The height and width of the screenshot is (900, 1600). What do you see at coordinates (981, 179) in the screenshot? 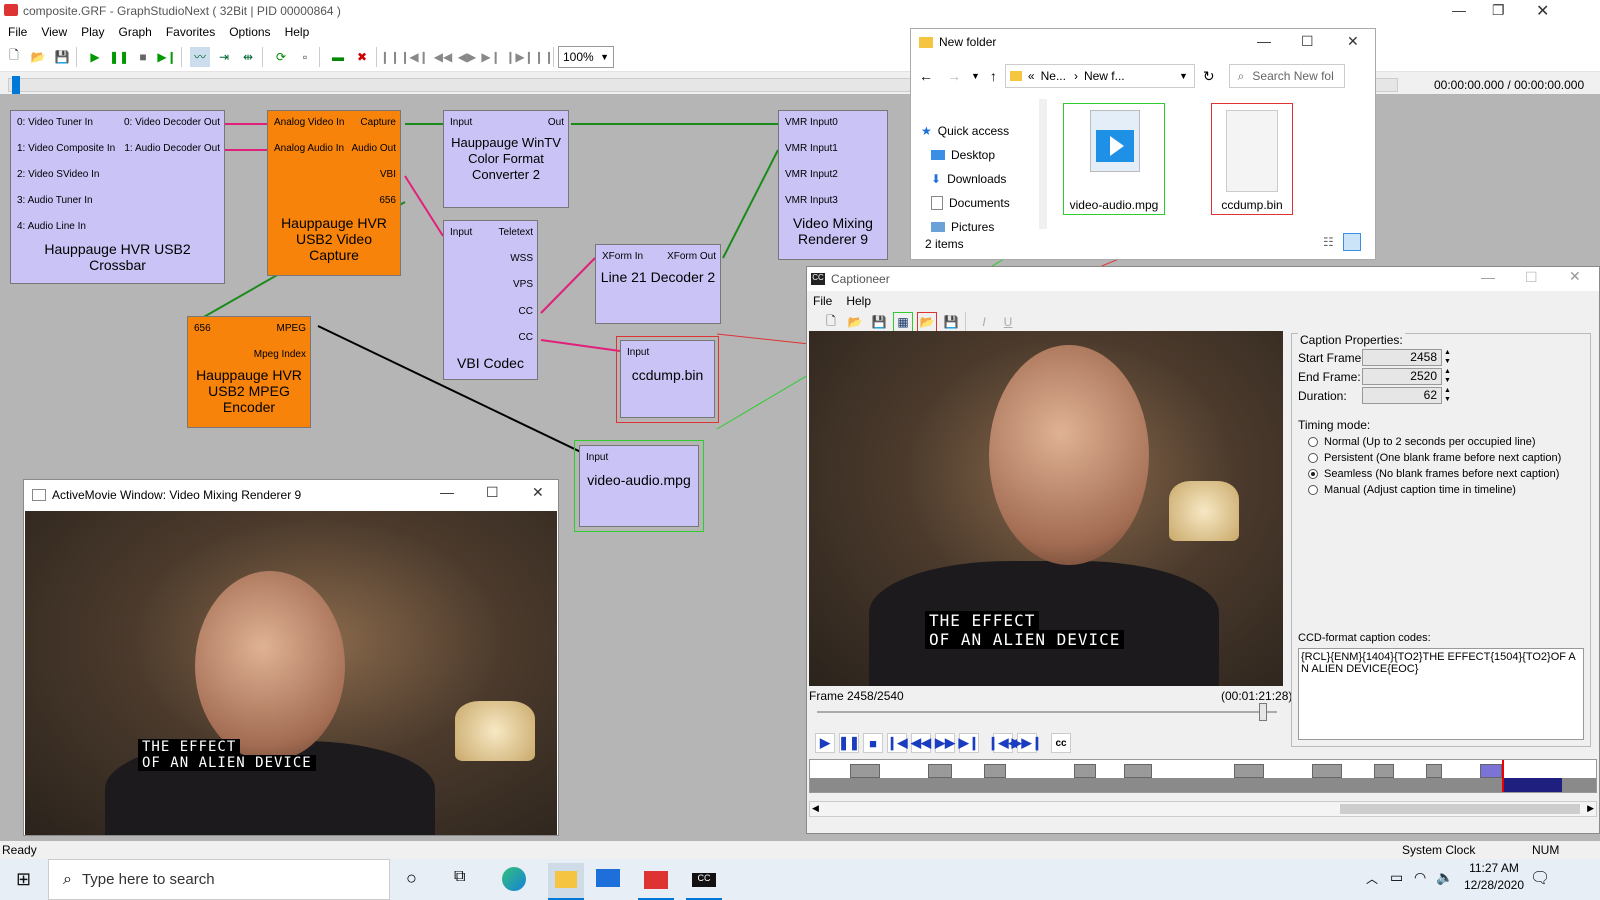
I see `nav-item-downloads: ⬇ Downloads` at bounding box center [981, 179].